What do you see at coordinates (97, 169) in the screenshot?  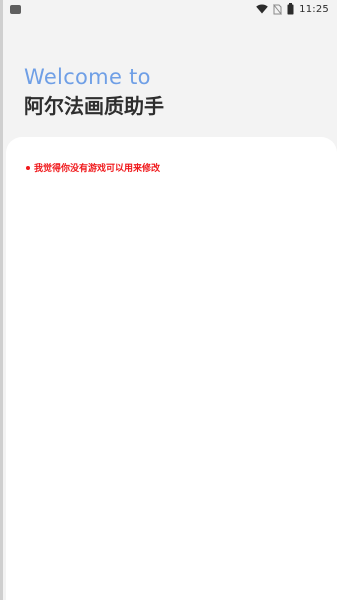 I see `notice-text: 我觉得你没有游戏可以用来修改` at bounding box center [97, 169].